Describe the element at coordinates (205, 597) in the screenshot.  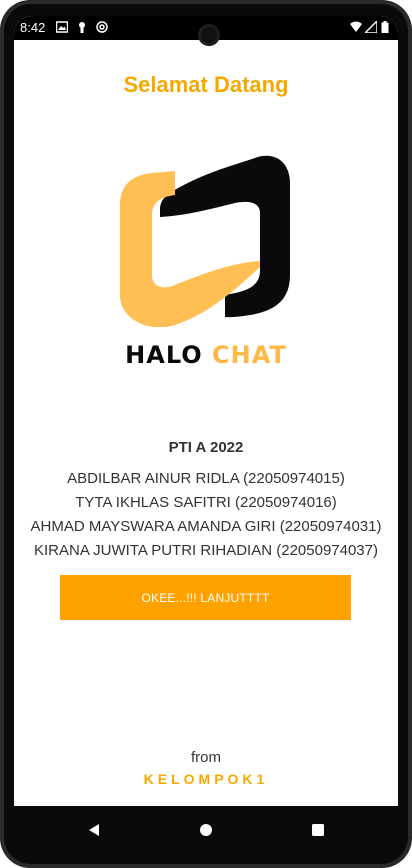
I see `continue-button: OKEE...!!! LANJUTTTT` at that location.